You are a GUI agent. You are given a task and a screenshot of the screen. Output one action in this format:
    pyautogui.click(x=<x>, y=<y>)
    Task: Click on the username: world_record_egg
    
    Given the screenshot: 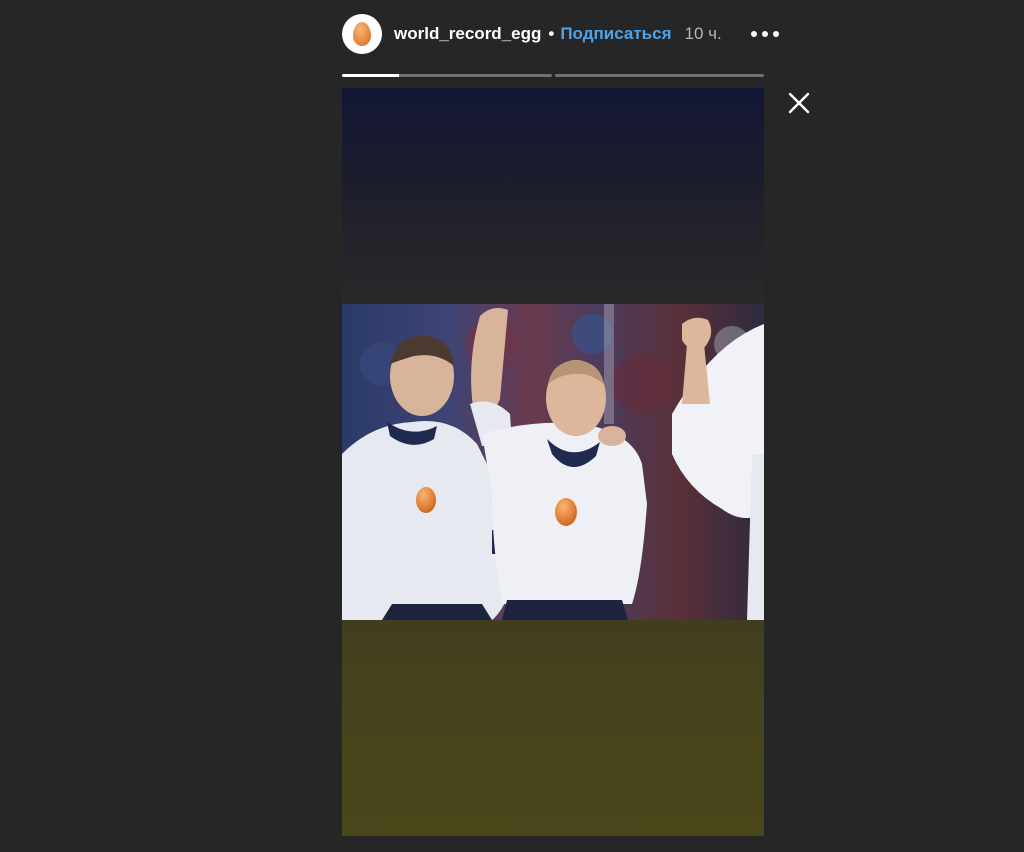 What is the action you would take?
    pyautogui.click(x=467, y=34)
    